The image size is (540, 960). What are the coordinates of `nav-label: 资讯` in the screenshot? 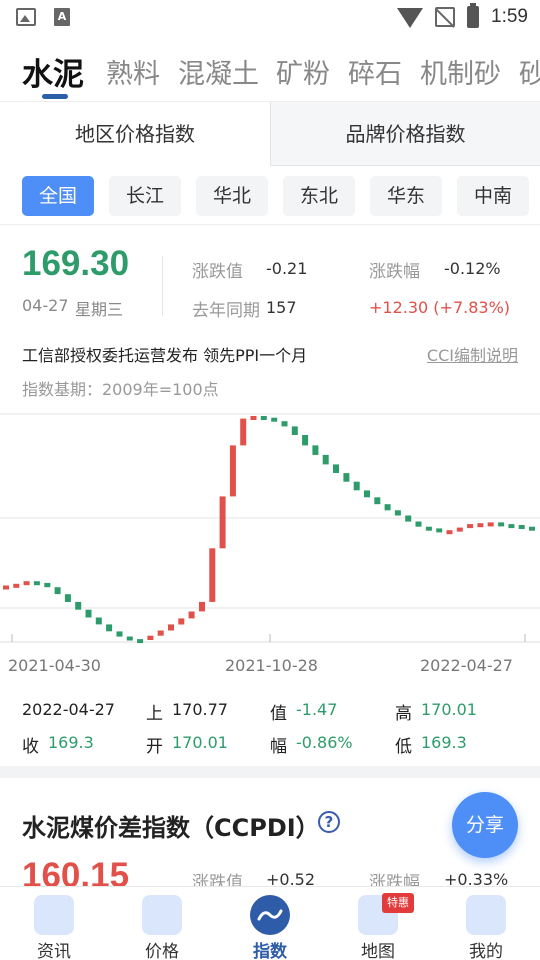 It's located at (54, 951).